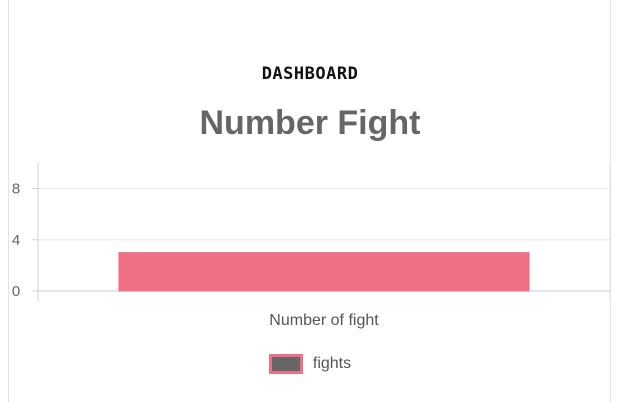  I want to click on y-tick-label-4: 4, so click(16, 240).